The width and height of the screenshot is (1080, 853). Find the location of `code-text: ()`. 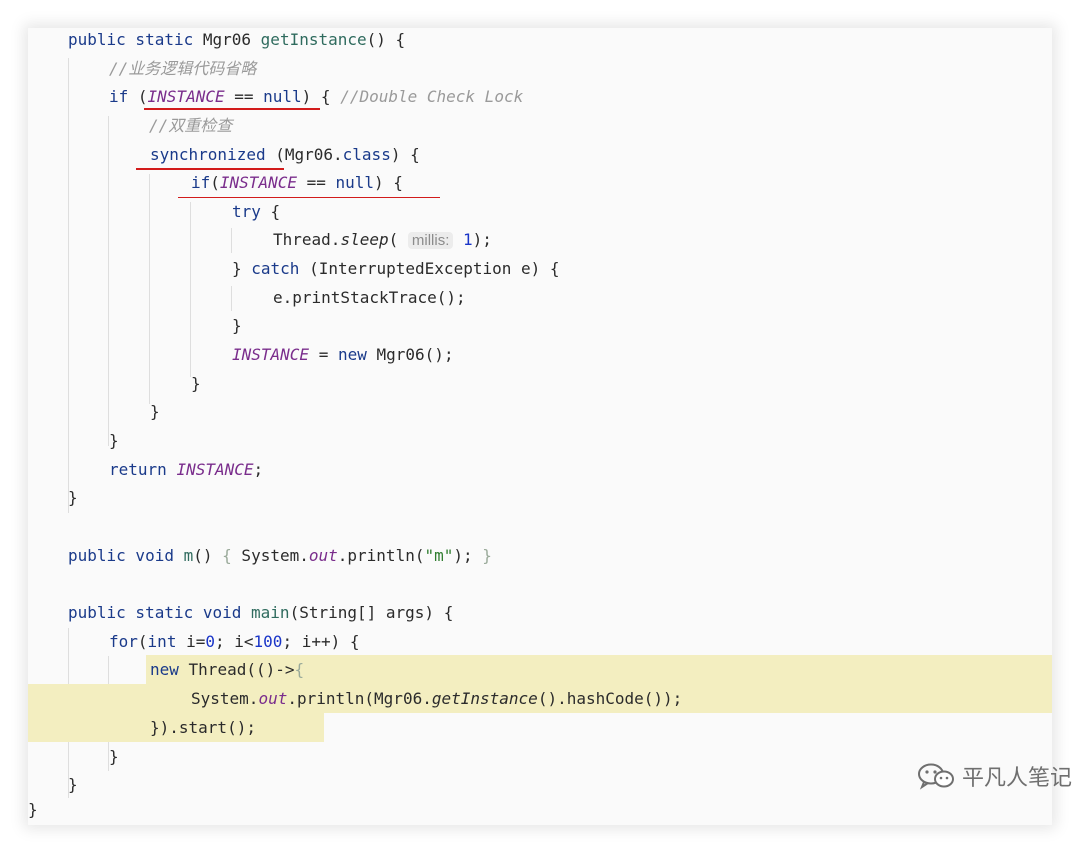

code-text: () is located at coordinates (208, 555).